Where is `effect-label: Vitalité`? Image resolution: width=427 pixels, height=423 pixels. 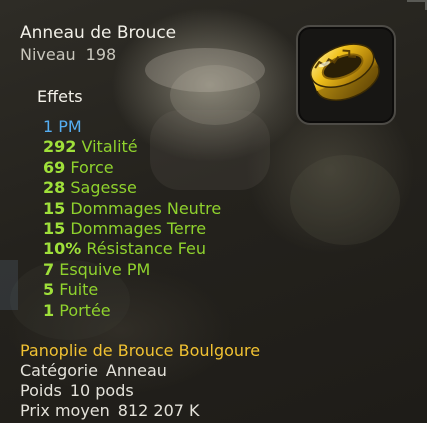
effect-label: Vitalité is located at coordinates (109, 147).